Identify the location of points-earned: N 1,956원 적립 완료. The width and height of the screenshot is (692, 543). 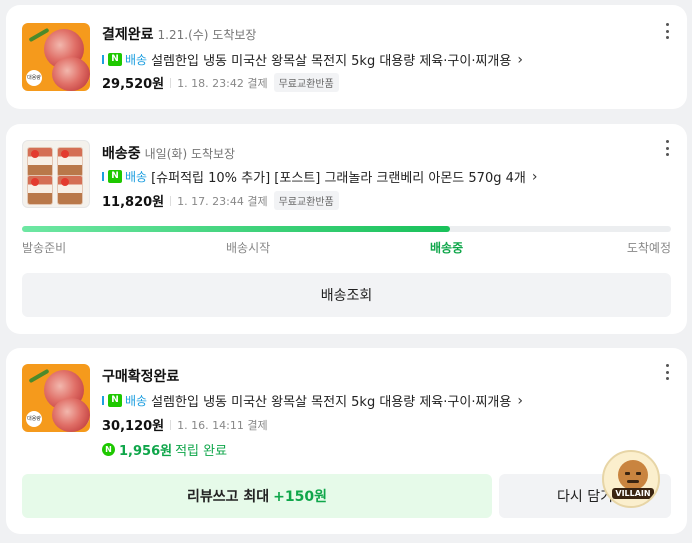
(164, 449).